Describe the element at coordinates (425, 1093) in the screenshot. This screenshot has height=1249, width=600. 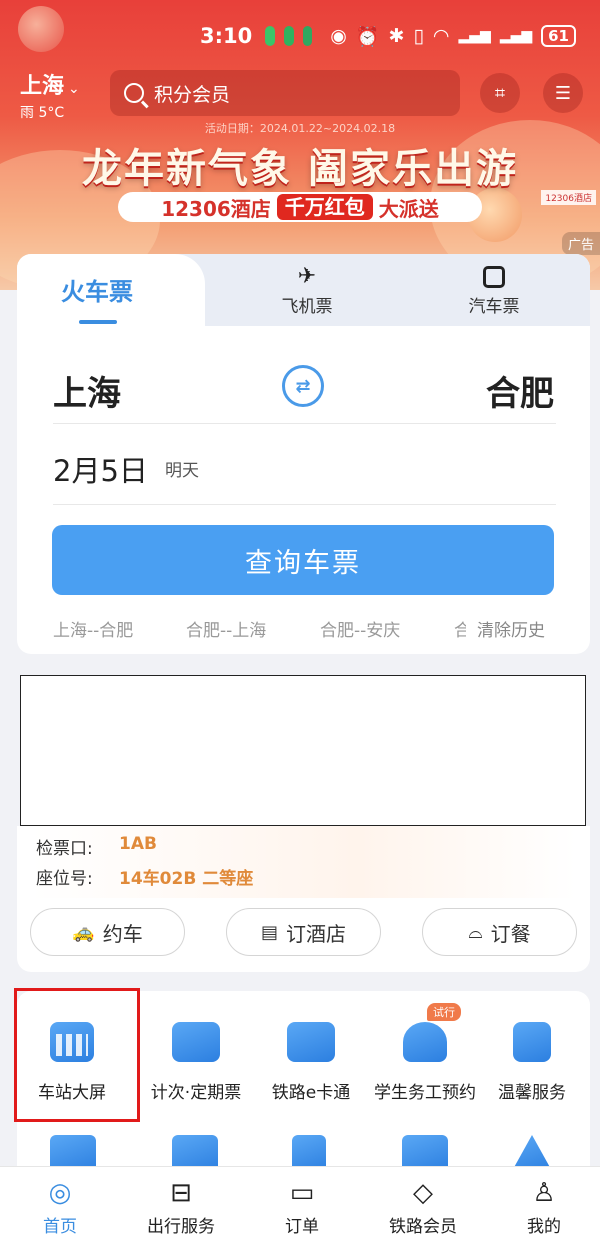
I see `service-label: 学生务工预约` at that location.